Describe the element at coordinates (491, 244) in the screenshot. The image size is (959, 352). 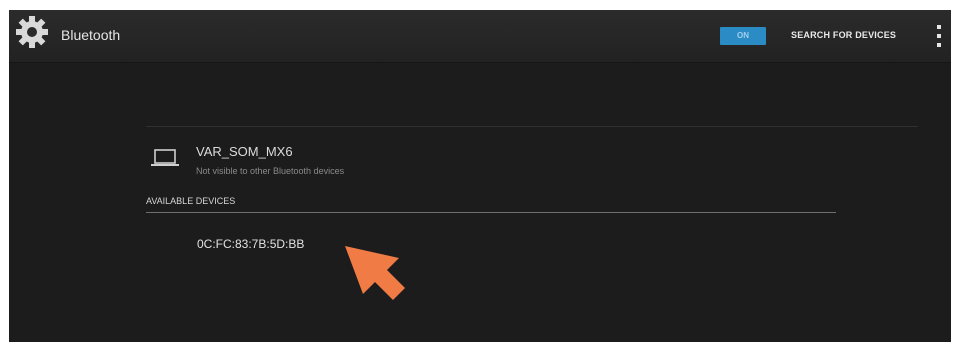
I see `available-device-item: 0C:FC:83:7B:5D:BB` at that location.